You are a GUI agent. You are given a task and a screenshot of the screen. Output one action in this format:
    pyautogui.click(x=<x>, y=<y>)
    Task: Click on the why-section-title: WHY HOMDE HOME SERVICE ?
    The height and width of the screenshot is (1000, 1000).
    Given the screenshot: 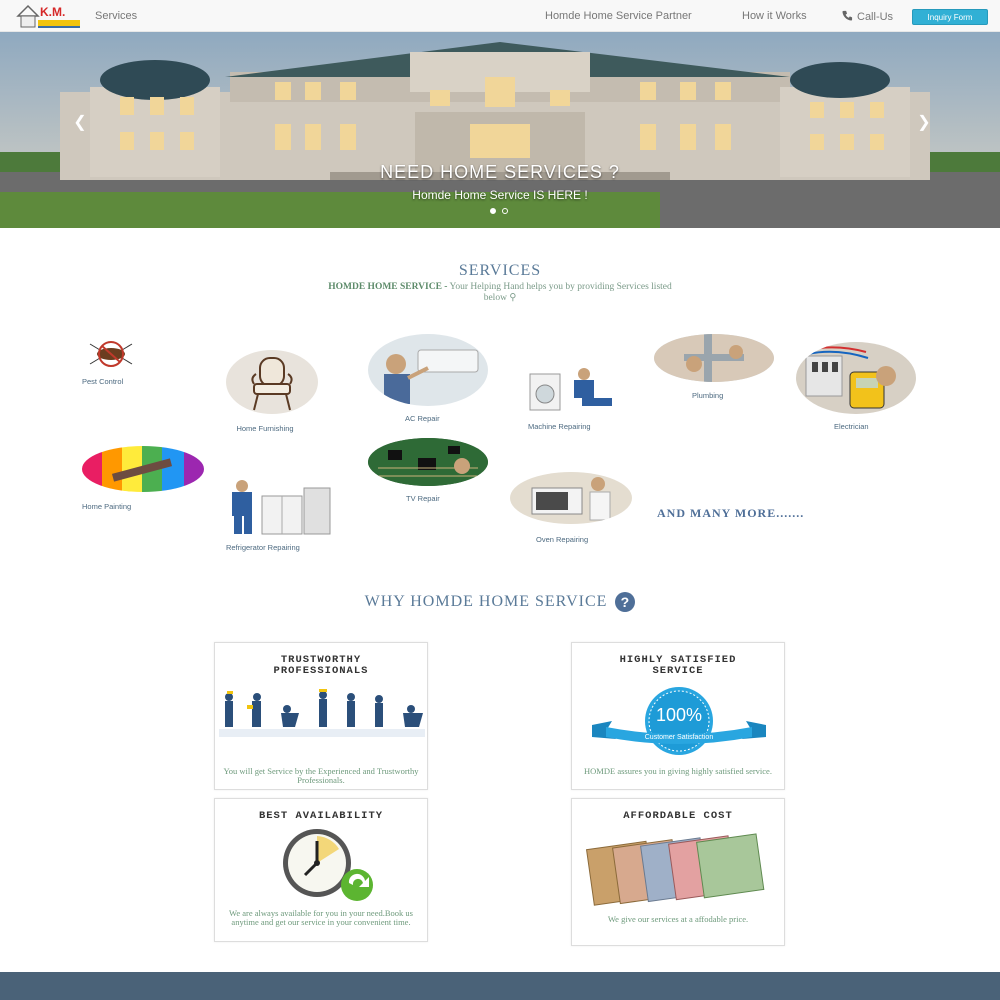 What is the action you would take?
    pyautogui.click(x=500, y=602)
    